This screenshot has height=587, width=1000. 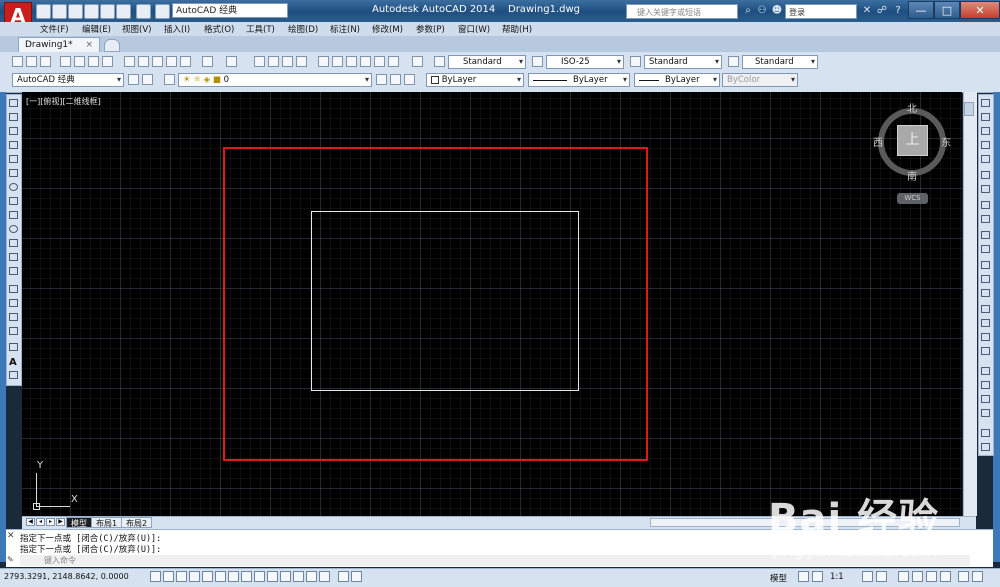 I want to click on isolate-objects-icon, so click(x=945, y=576).